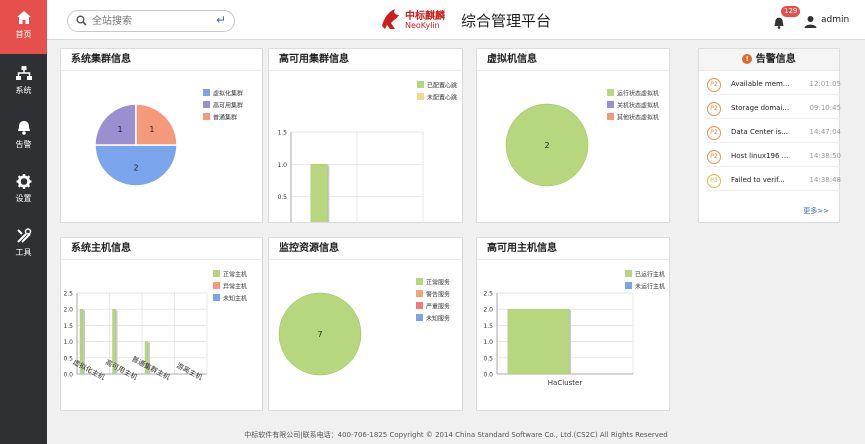  Describe the element at coordinates (23, 137) in the screenshot. I see `nav-alarm: 告警` at that location.